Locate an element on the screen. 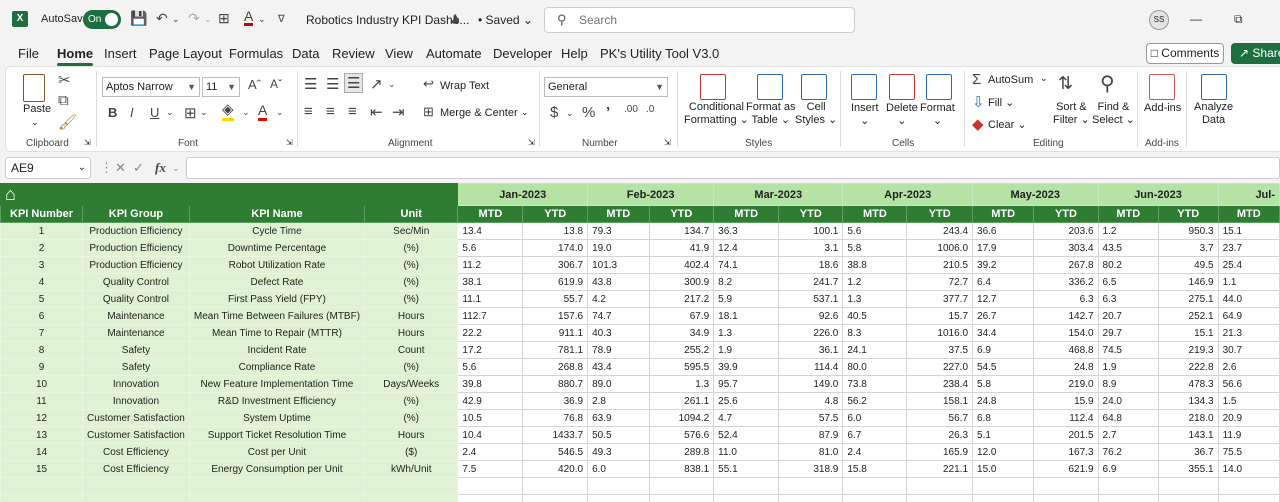 Image resolution: width=1280 pixels, height=502 pixels. mtd-value-cell: 38.8 is located at coordinates (875, 265).